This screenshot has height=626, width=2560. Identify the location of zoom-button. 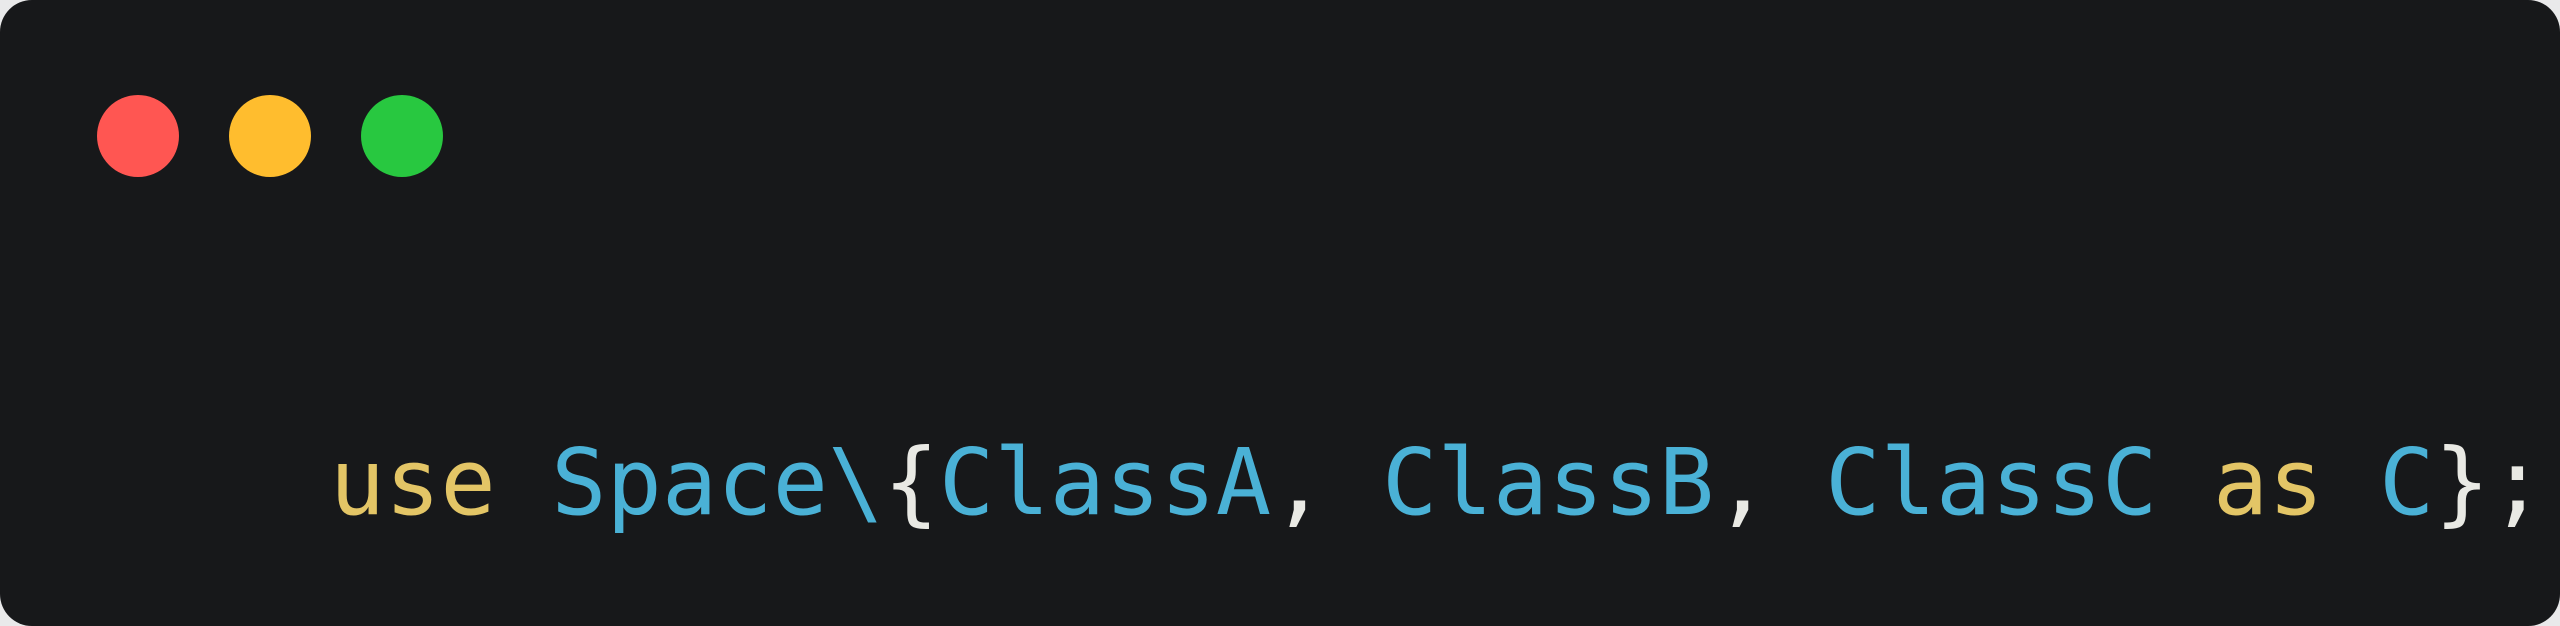
(402, 136).